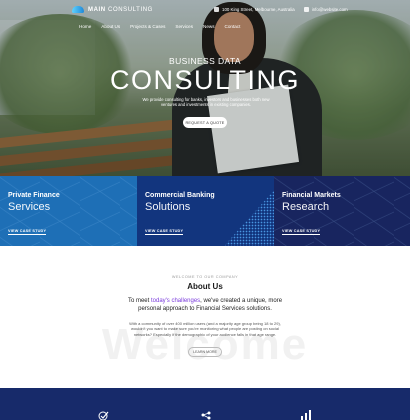  I want to click on learn-more-button: LEARN MORE, so click(205, 352).